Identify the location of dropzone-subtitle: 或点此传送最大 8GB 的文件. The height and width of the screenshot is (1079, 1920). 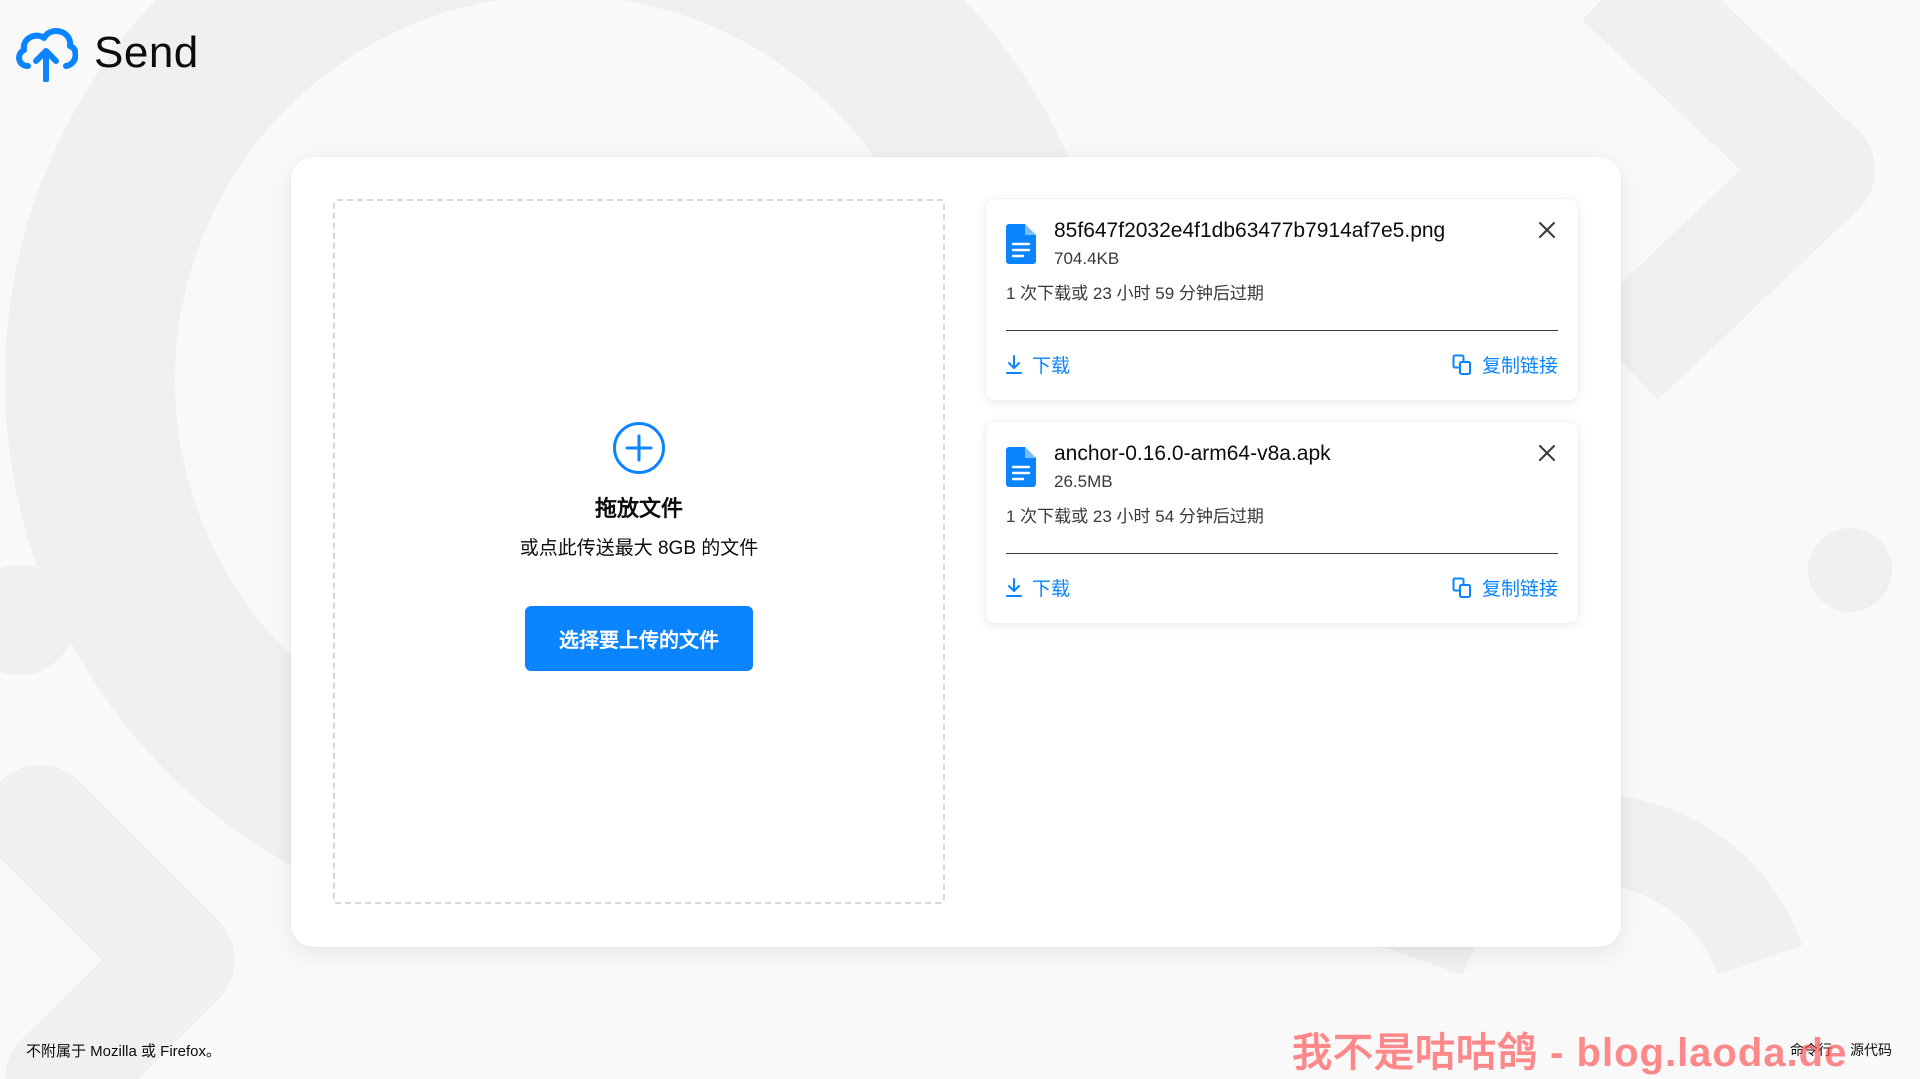
(639, 548).